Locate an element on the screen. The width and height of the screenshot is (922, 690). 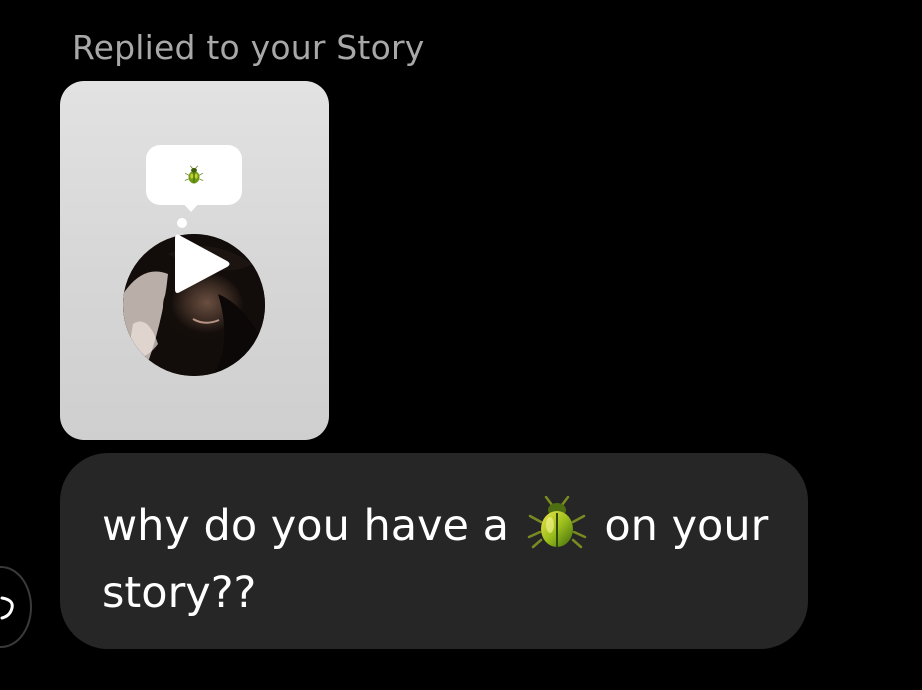
beetle-sticker-icon is located at coordinates (194, 174).